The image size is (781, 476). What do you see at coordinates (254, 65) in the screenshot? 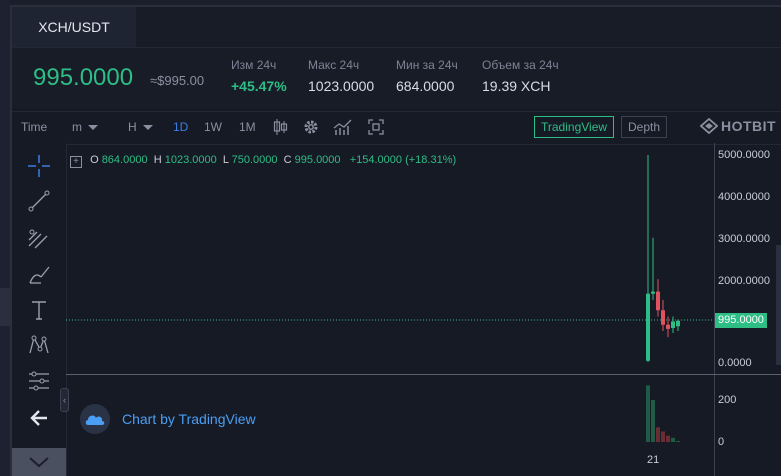
I see `stat-change-label: Изм 24ч` at bounding box center [254, 65].